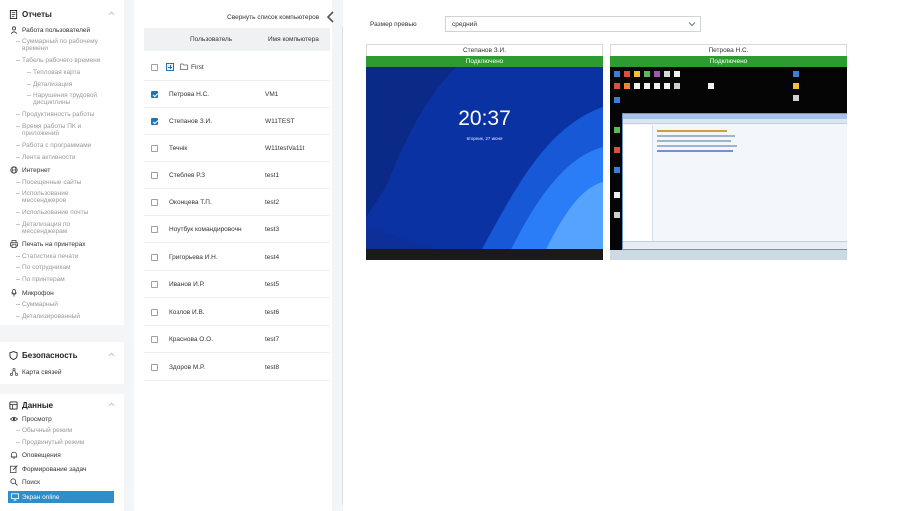  Describe the element at coordinates (47, 244) in the screenshot. I see `sidebar-item-printing: Печать на принтерах` at that location.